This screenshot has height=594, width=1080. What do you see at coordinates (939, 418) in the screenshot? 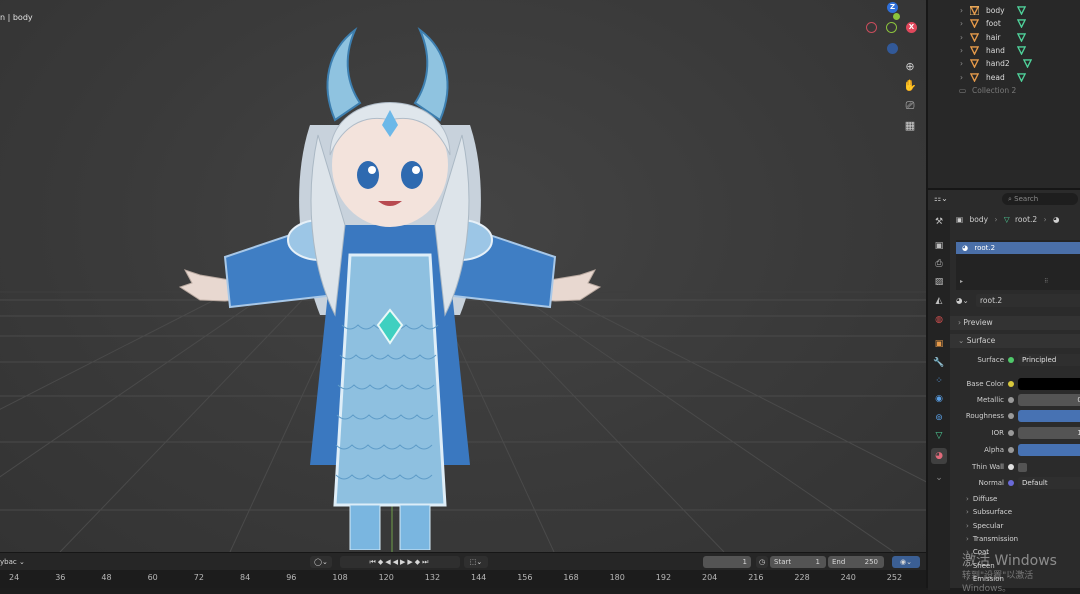
I see `constraints-tab-icon: ⊚` at bounding box center [939, 418].